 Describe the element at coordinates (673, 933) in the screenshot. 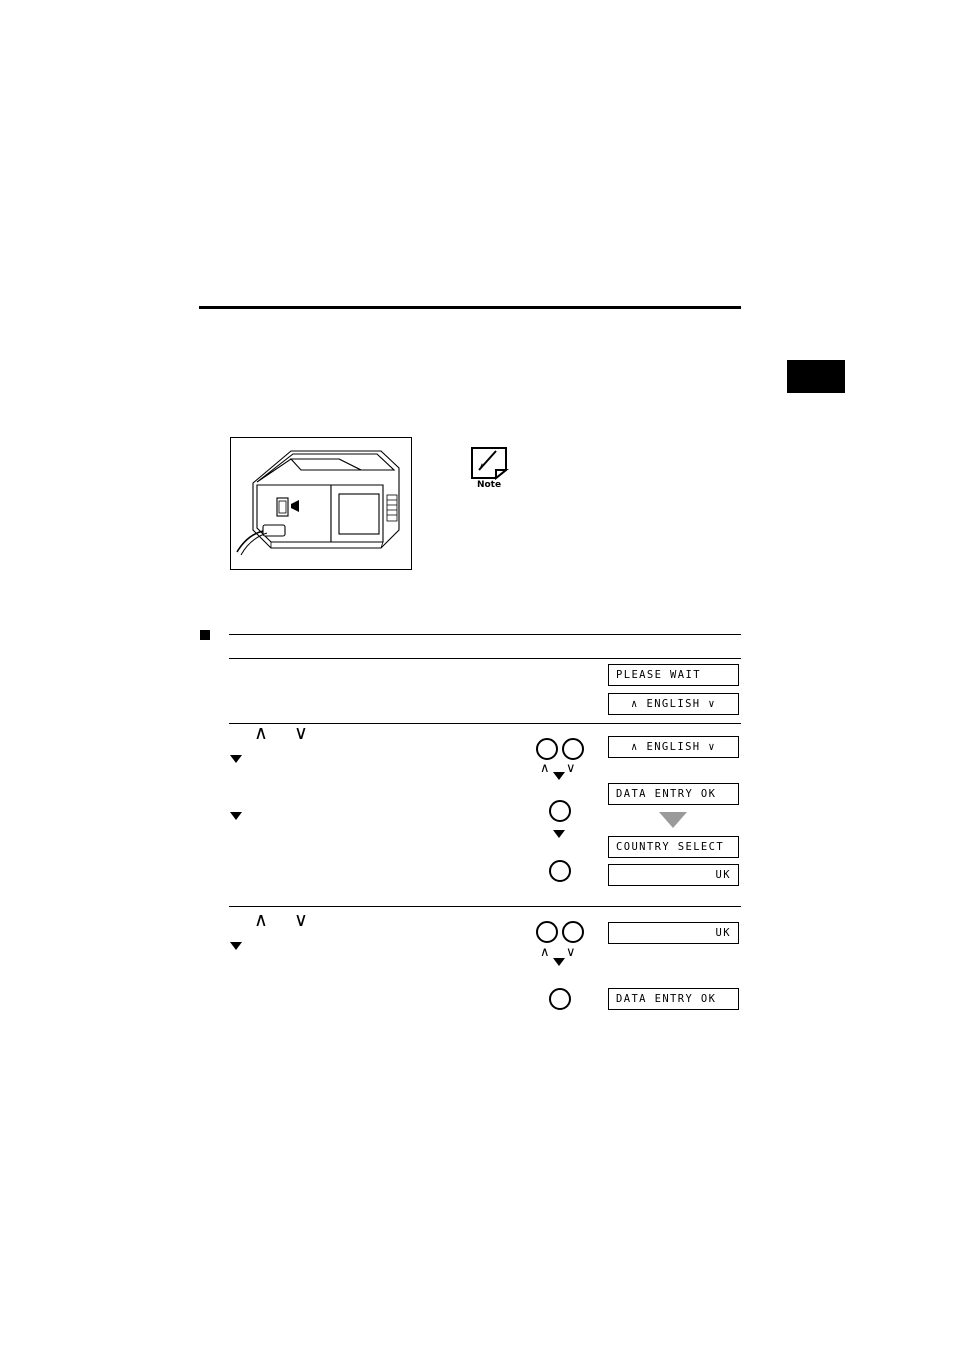

I see `lcd-country-uk-2: UK` at that location.